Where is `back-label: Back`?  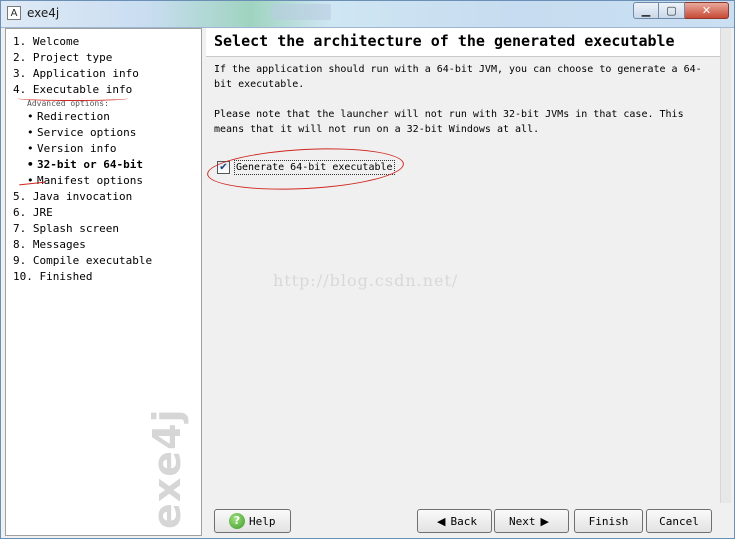 back-label: Back is located at coordinates (463, 521).